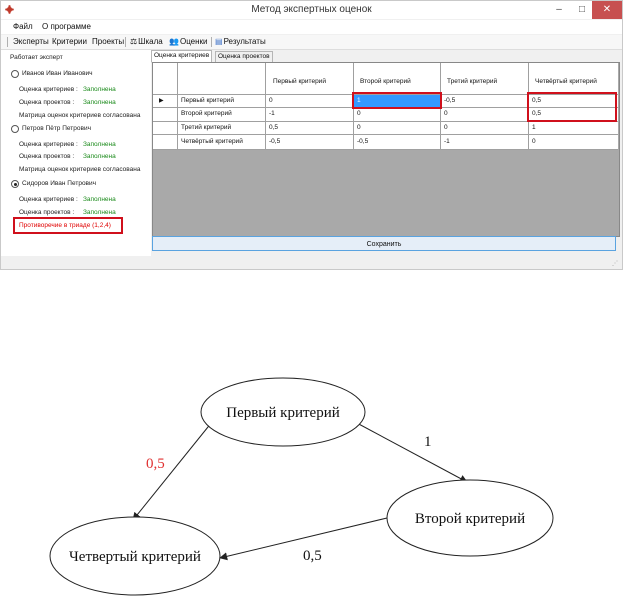 The height and width of the screenshot is (598, 623). What do you see at coordinates (470, 519) in the screenshot?
I see `node-label: Второй критерий` at bounding box center [470, 519].